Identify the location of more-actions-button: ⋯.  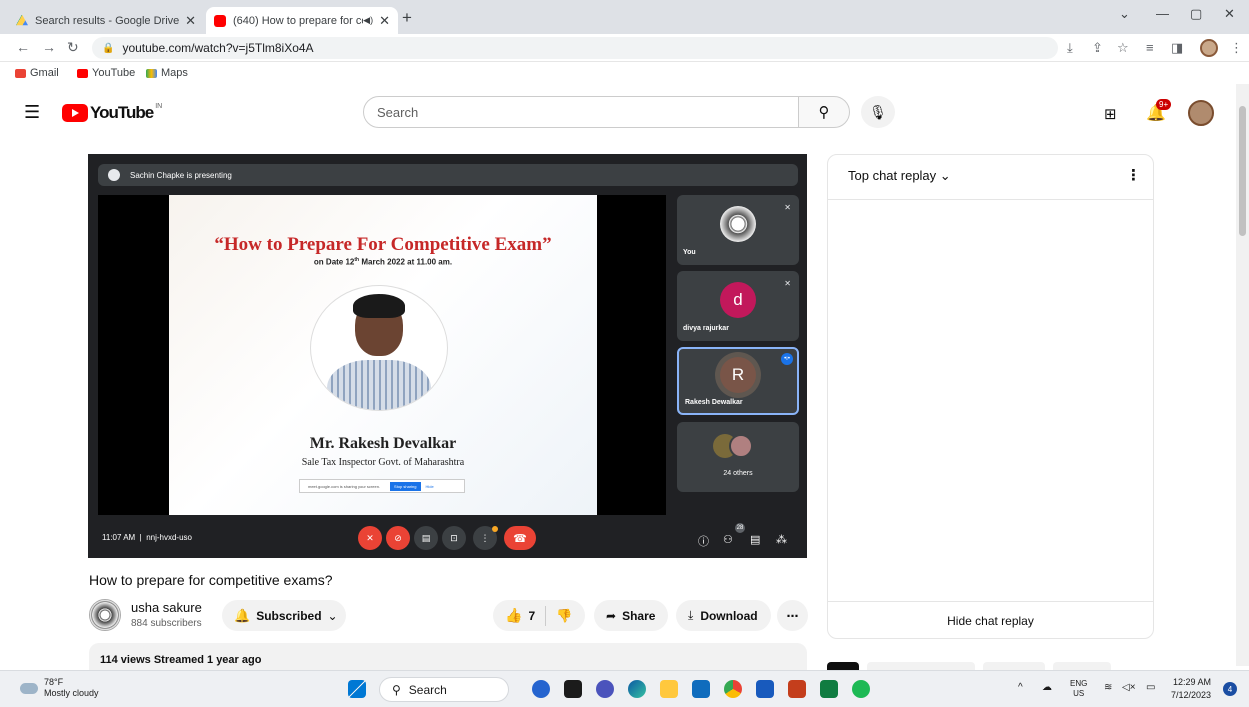
(792, 615).